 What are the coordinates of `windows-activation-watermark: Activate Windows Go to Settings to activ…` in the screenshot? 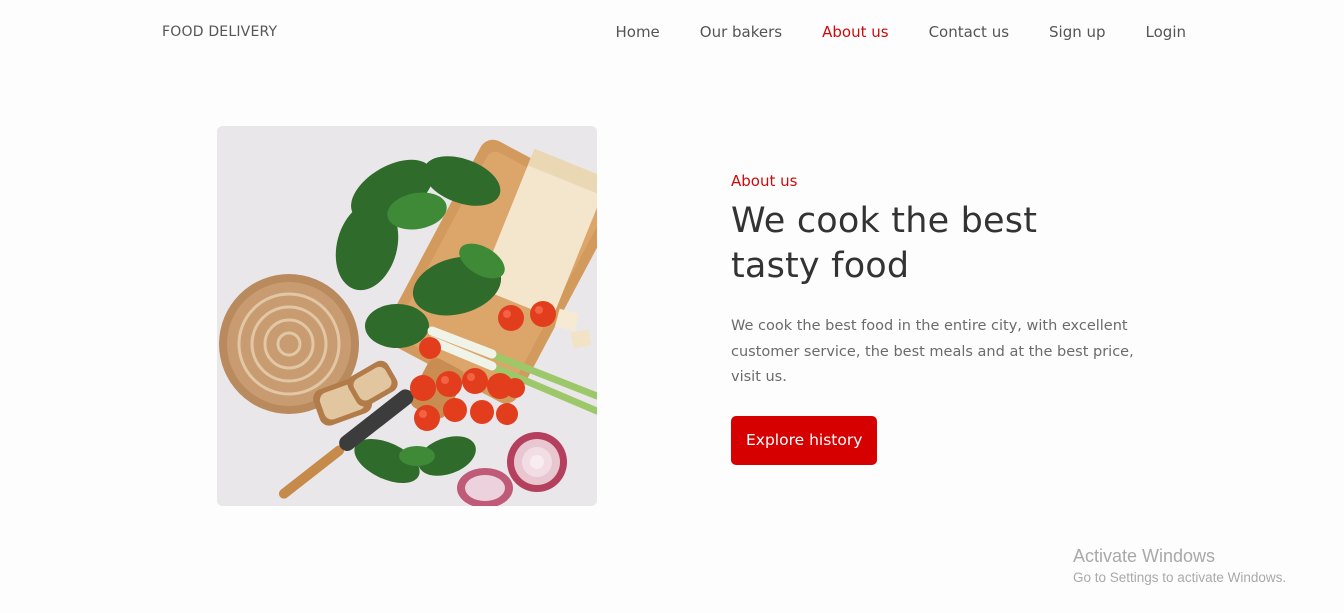 It's located at (1179, 565).